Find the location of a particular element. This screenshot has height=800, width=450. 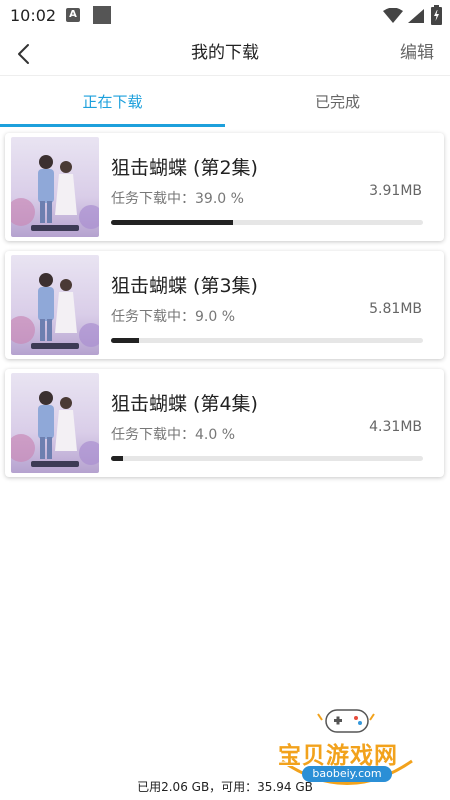

tab-completed: 已完成 is located at coordinates (337, 102).